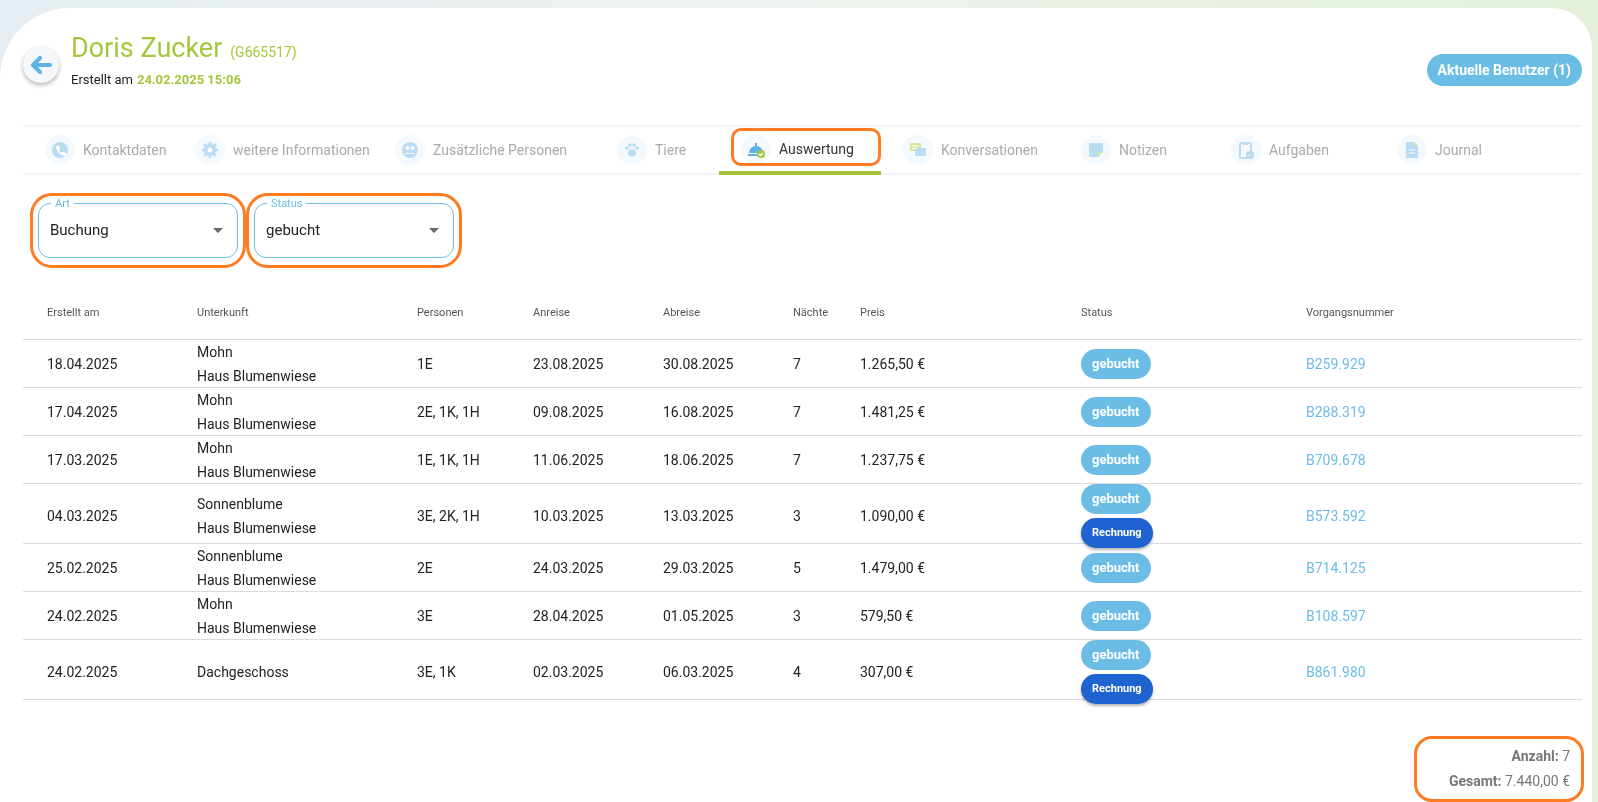 This screenshot has height=802, width=1598. What do you see at coordinates (1509, 781) in the screenshot?
I see `summary-line: Gesamt: 7.440,00 €` at bounding box center [1509, 781].